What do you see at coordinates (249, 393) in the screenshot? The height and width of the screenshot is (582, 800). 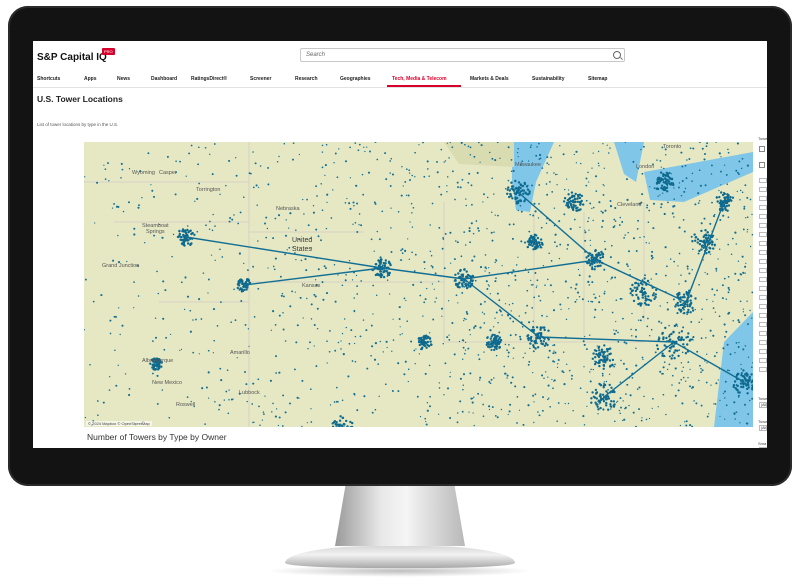 I see `map-label: Lubbock` at bounding box center [249, 393].